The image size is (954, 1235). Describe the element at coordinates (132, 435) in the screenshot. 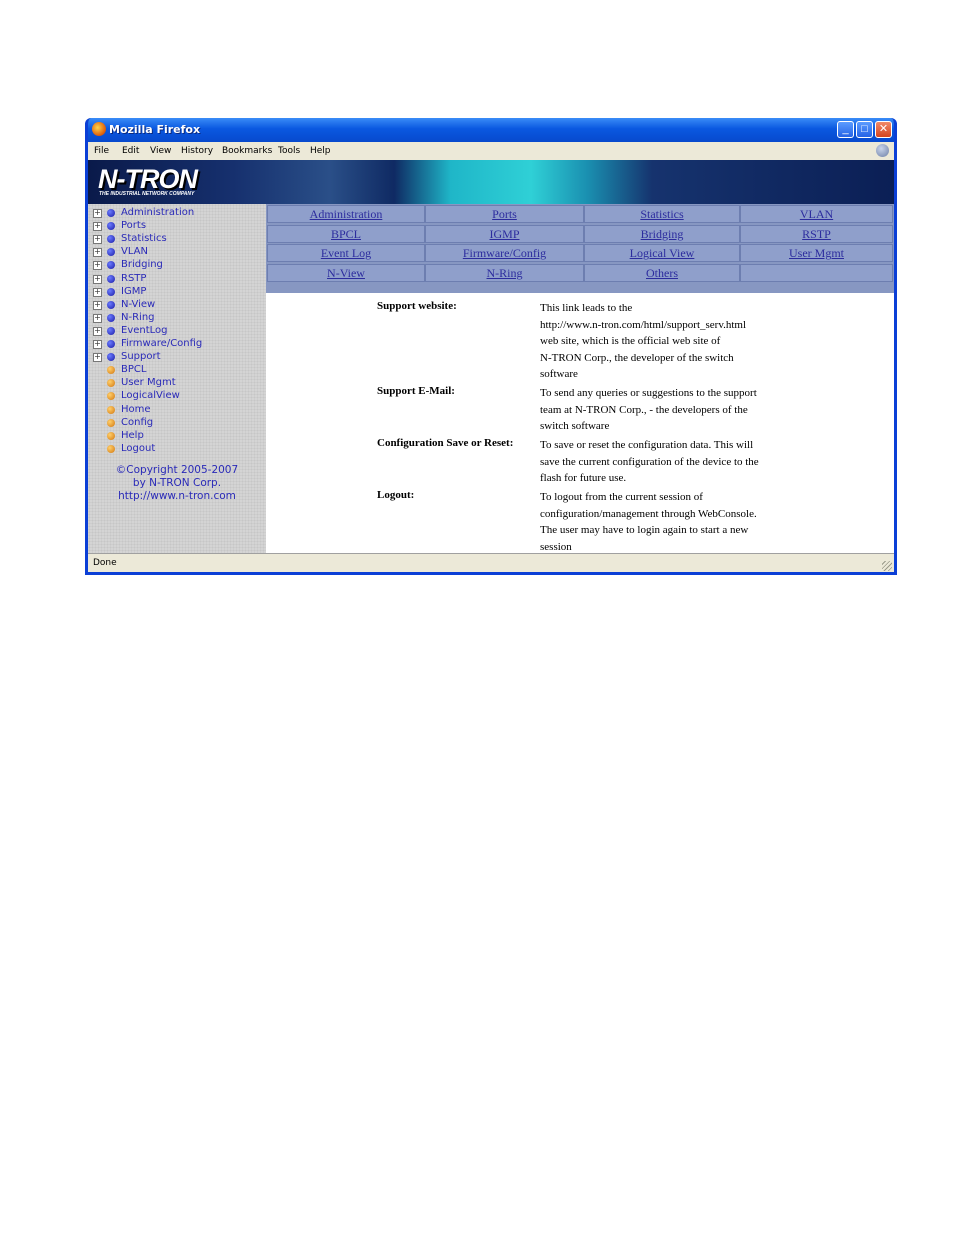

I see `sidebar-item-label: Help` at that location.